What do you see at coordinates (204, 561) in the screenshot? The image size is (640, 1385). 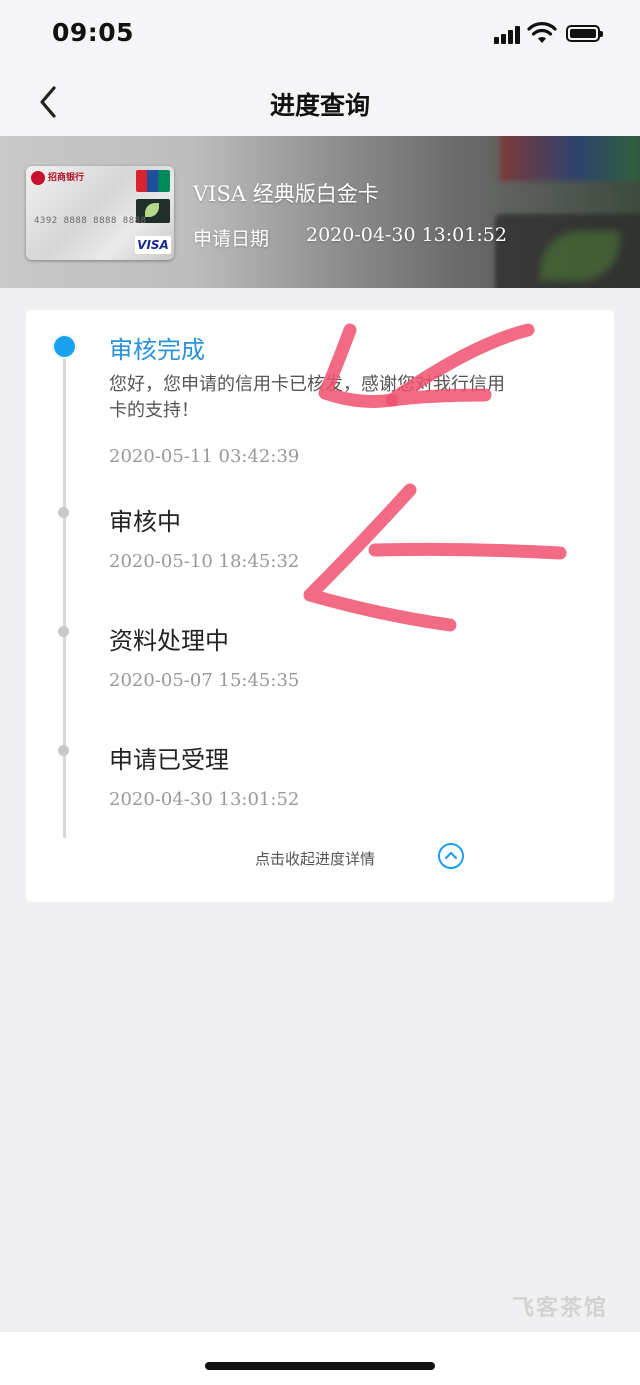 I see `step-time: 2020-05-10 18:45:32` at bounding box center [204, 561].